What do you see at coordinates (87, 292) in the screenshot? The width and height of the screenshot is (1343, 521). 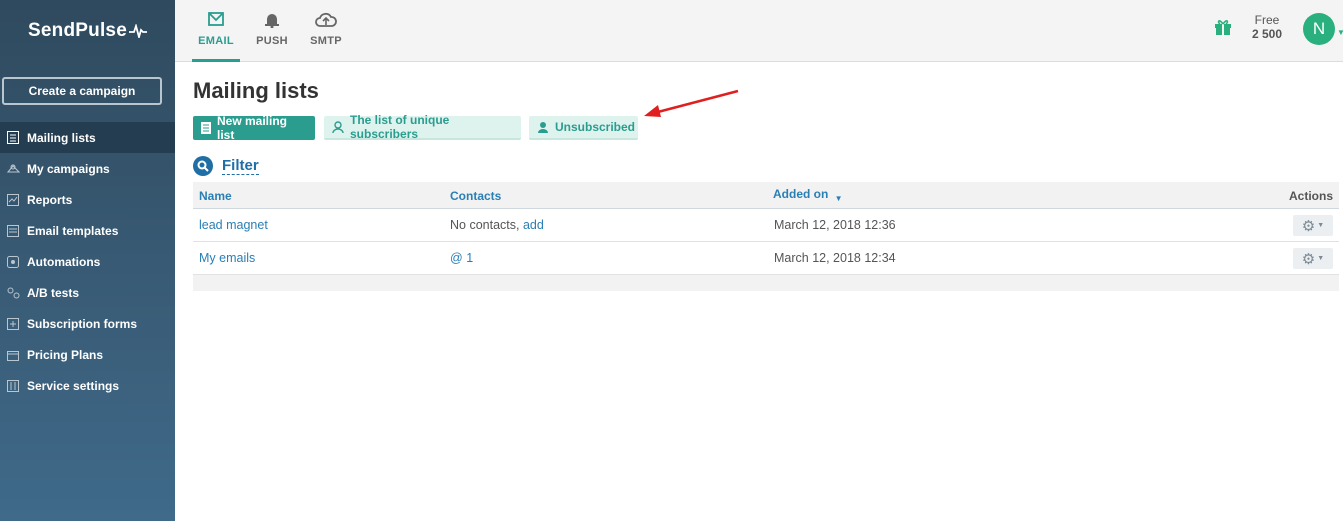 I see `sidebar-item-ab-tests: A/B tests` at bounding box center [87, 292].